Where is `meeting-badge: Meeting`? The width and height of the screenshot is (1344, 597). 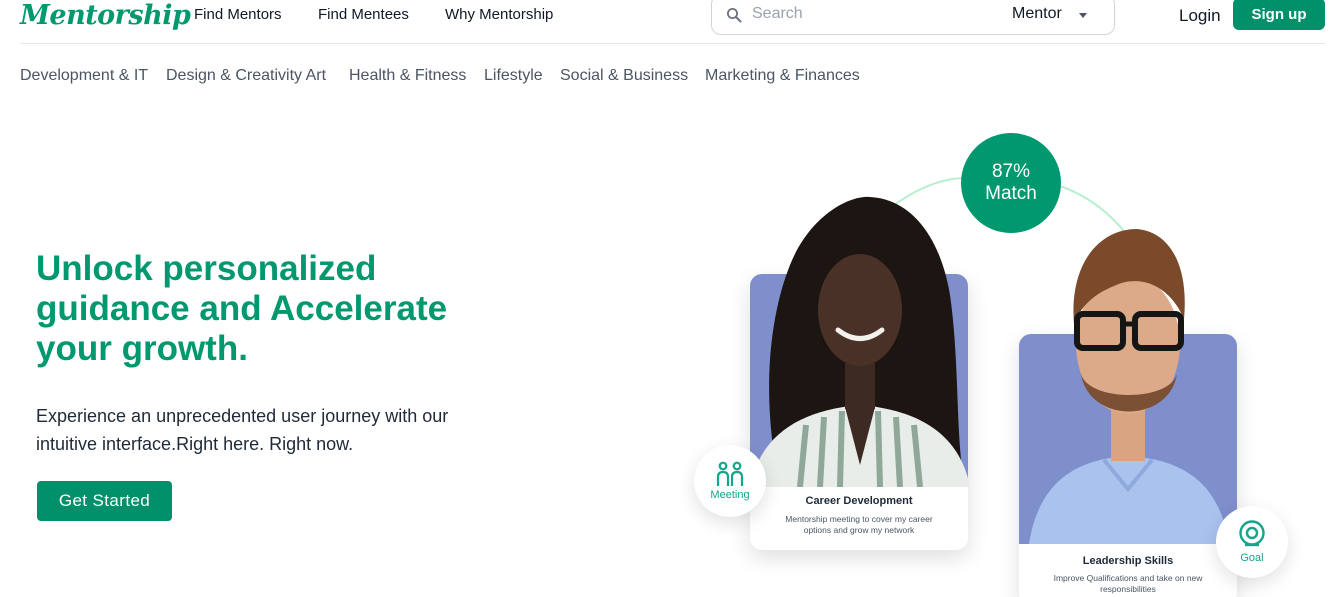 meeting-badge: Meeting is located at coordinates (730, 481).